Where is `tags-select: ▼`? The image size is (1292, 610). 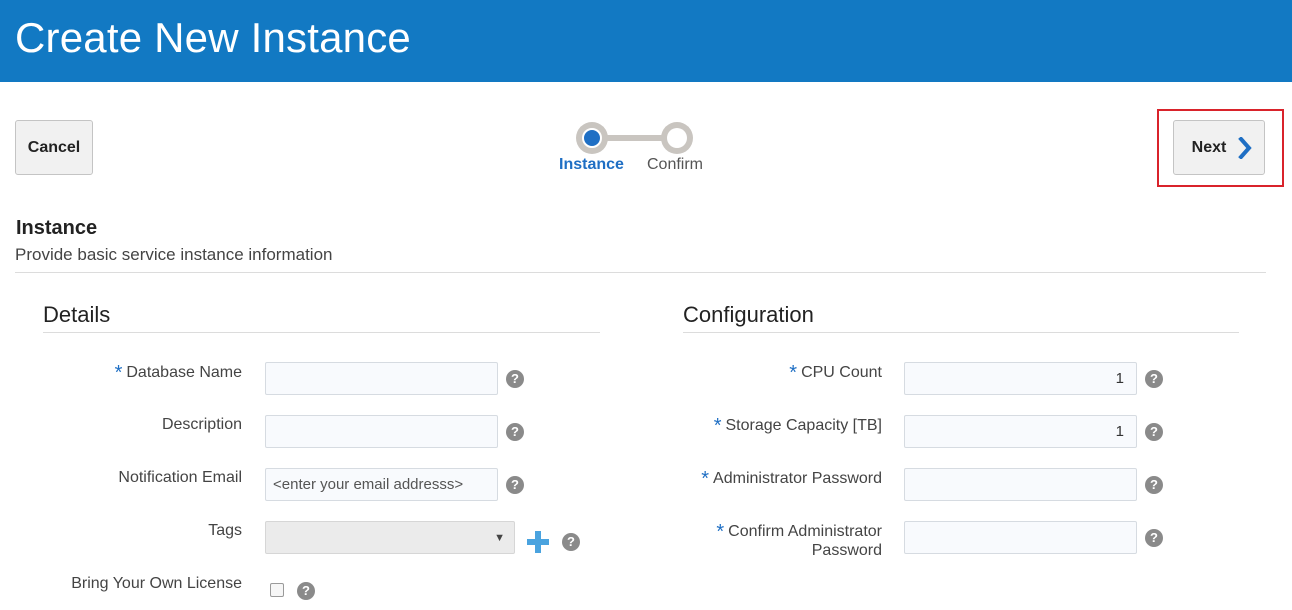
tags-select: ▼ is located at coordinates (390, 537).